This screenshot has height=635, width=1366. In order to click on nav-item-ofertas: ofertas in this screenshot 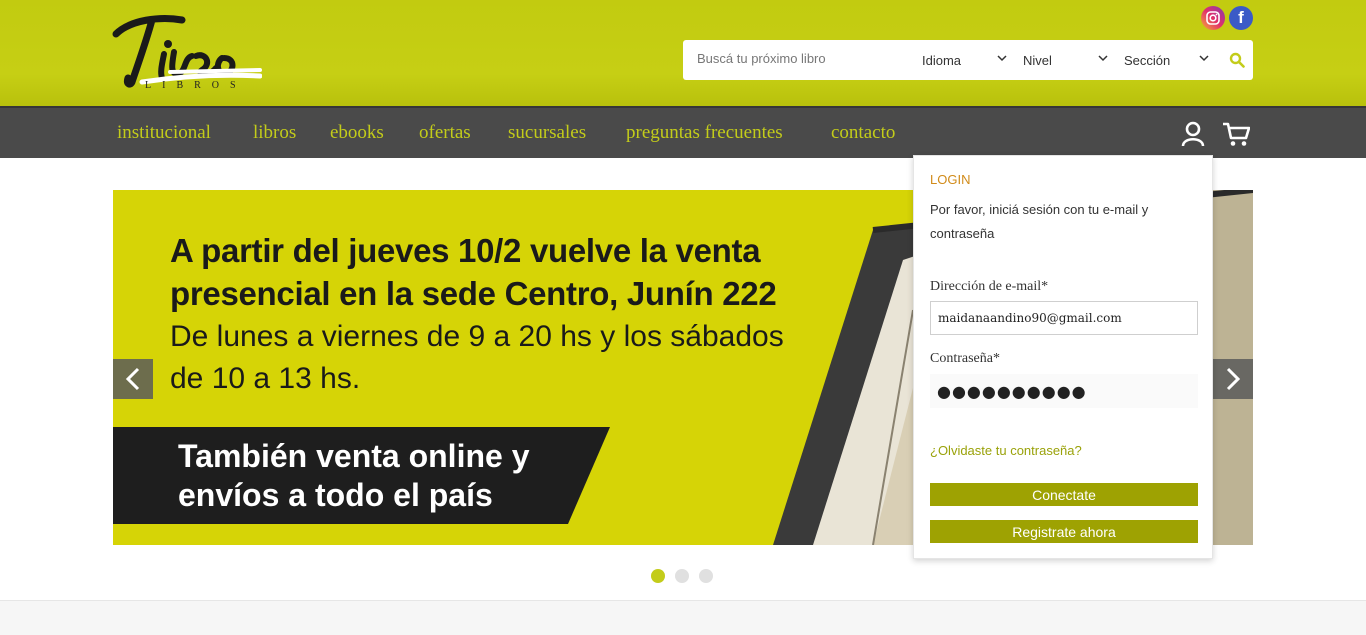, I will do `click(445, 133)`.